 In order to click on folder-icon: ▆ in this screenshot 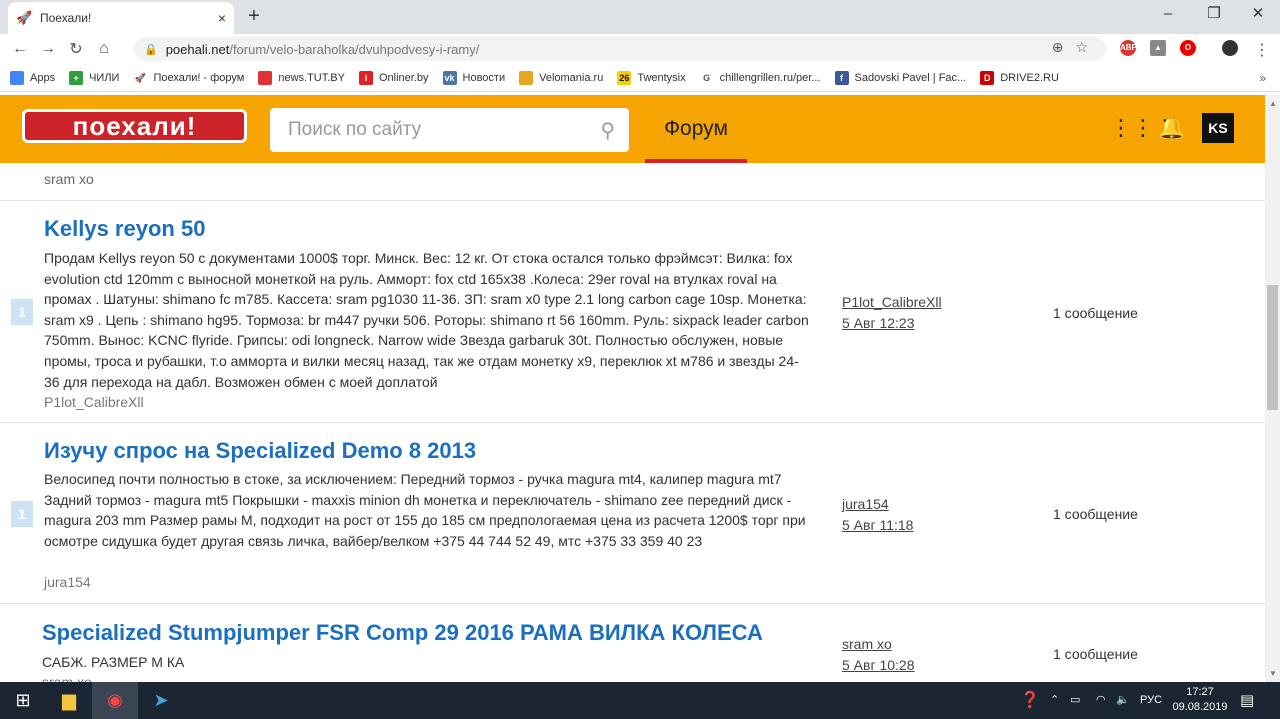, I will do `click(69, 700)`.